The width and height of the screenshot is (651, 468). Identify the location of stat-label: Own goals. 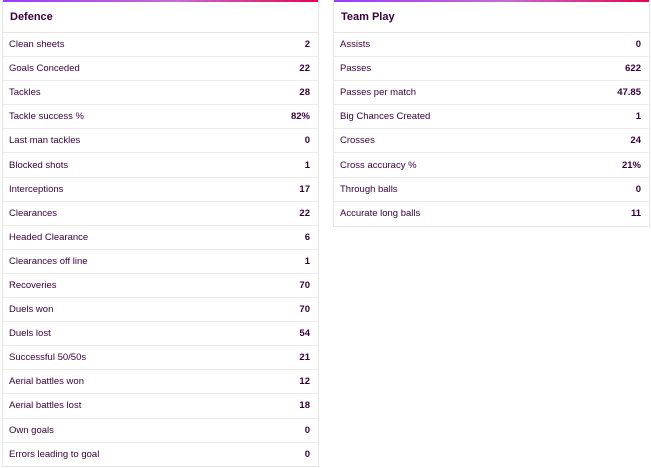
(31, 430).